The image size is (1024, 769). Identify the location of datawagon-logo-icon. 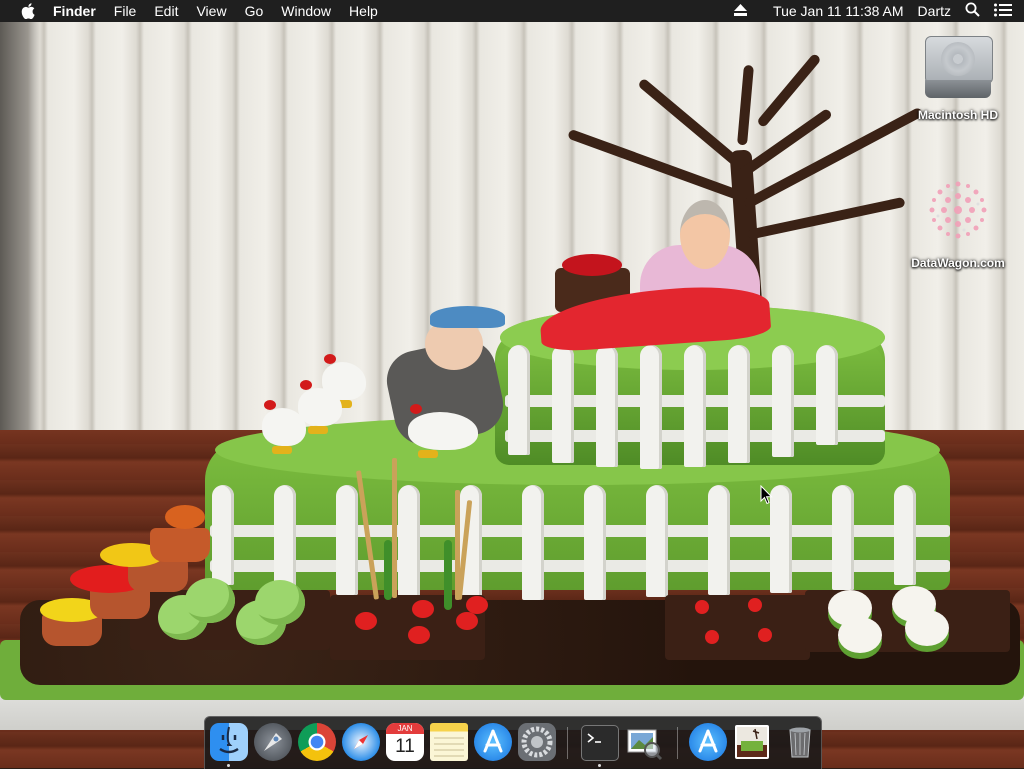
(958, 210).